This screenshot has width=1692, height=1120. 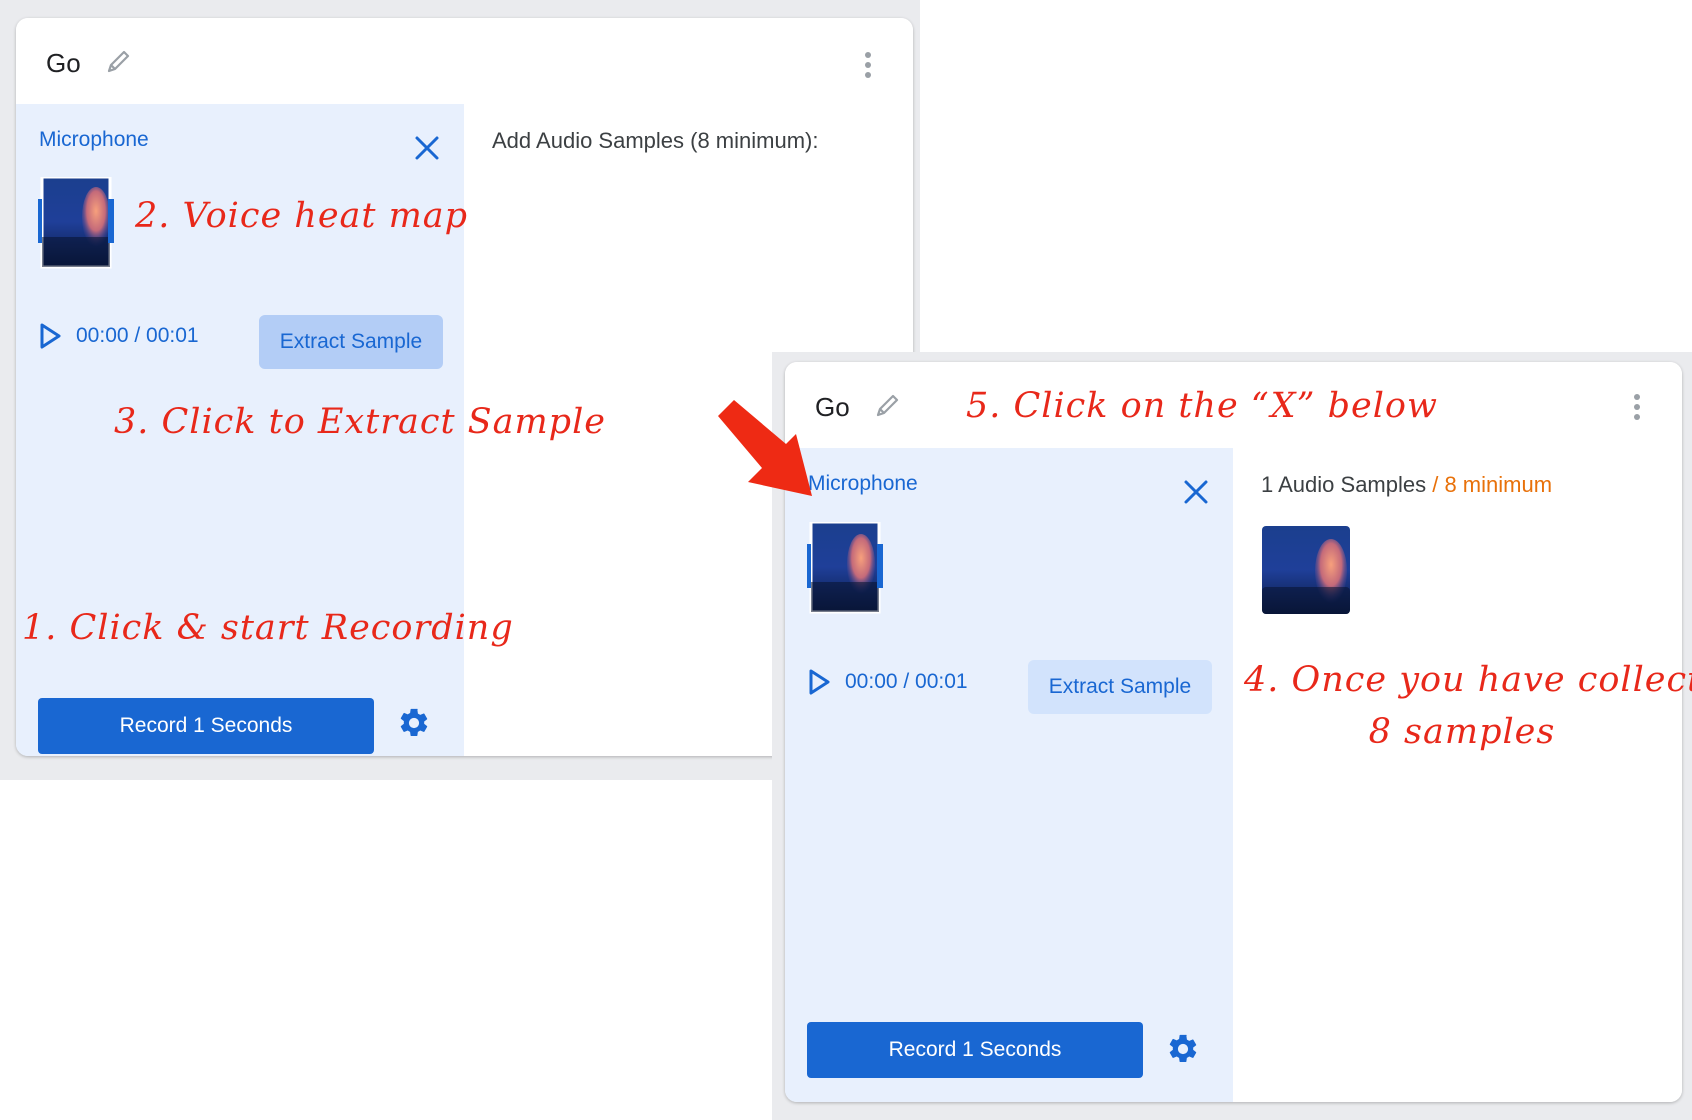 What do you see at coordinates (1462, 732) in the screenshot?
I see `annotation-step-4-line-2: 8 samples` at bounding box center [1462, 732].